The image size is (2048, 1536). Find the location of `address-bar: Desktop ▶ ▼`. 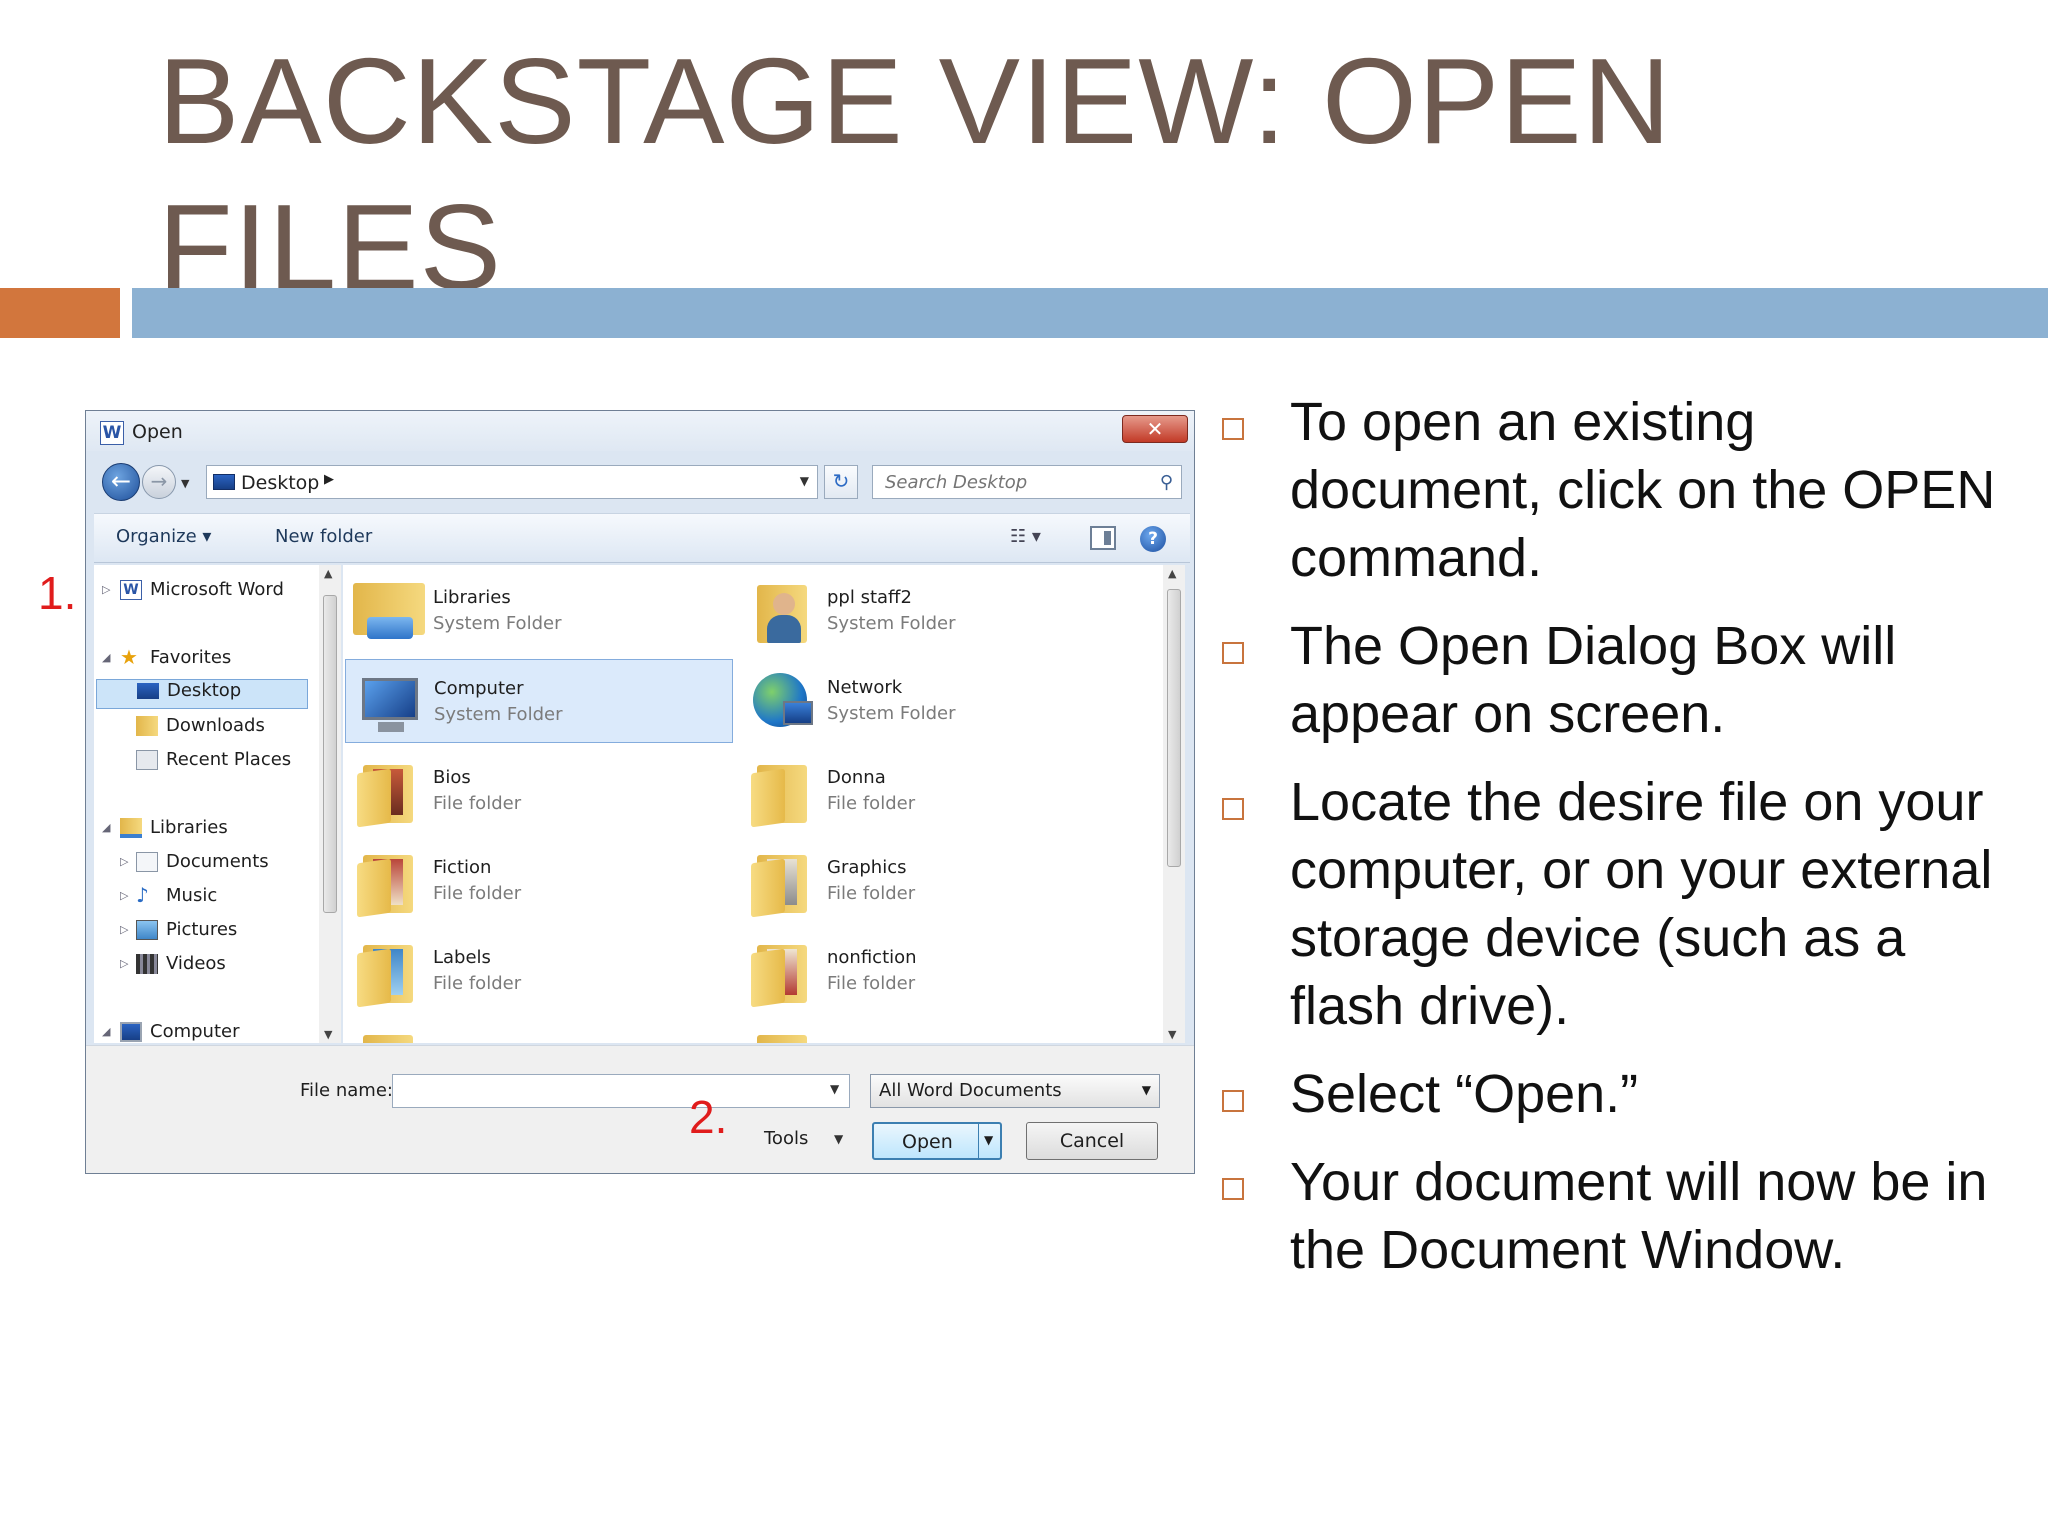

address-bar: Desktop ▶ ▼ is located at coordinates (512, 482).